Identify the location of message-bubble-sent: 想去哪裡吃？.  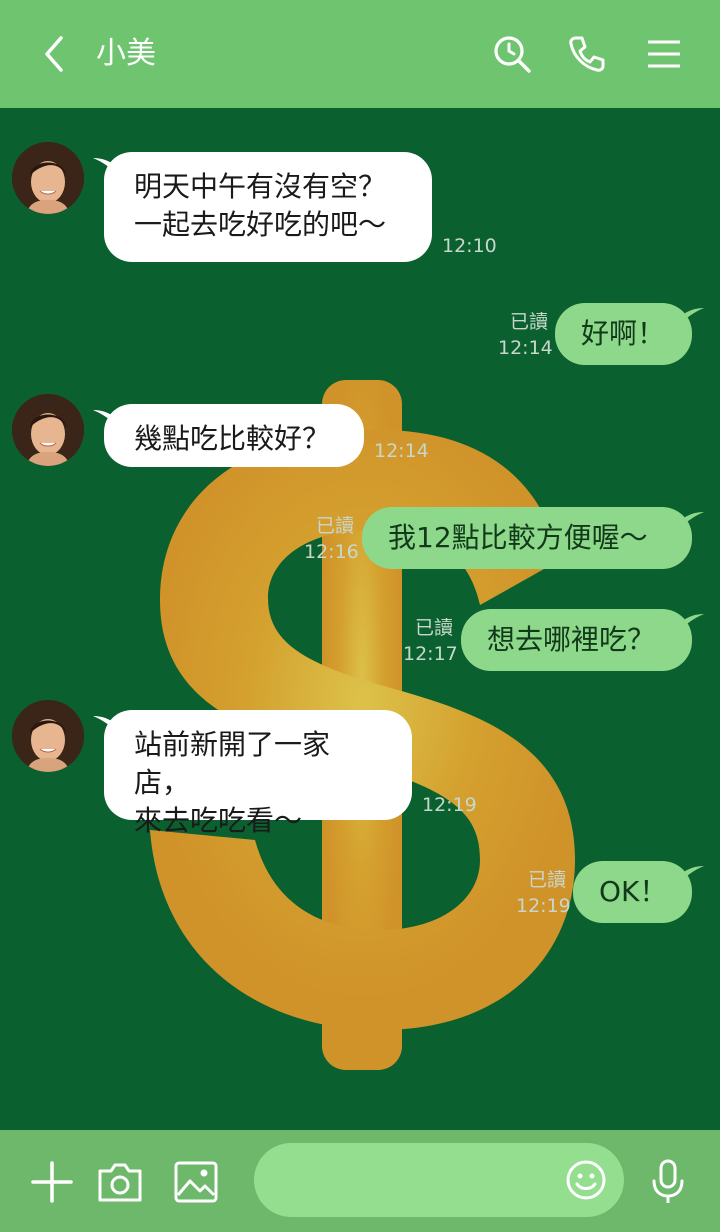
(576, 640).